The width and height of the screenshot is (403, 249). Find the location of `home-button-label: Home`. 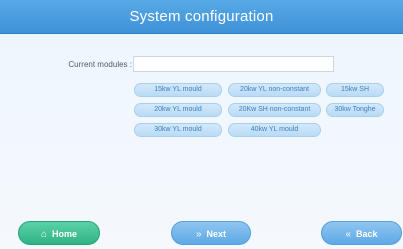

home-button-label: Home is located at coordinates (65, 234).